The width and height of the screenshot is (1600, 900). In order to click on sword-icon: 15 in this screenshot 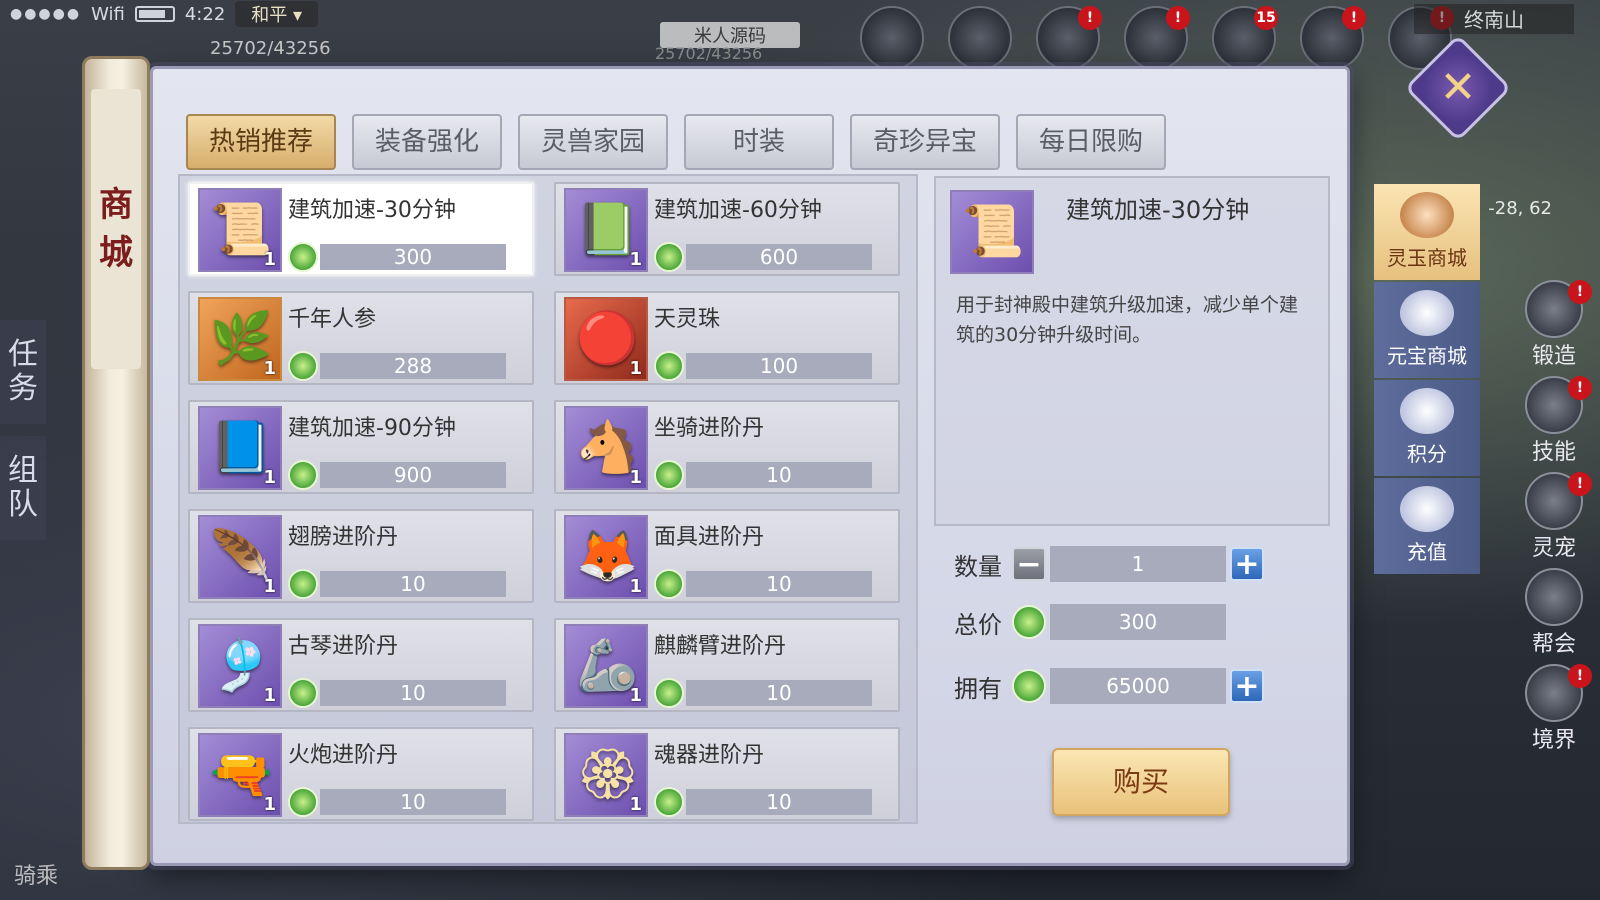, I will do `click(1245, 38)`.